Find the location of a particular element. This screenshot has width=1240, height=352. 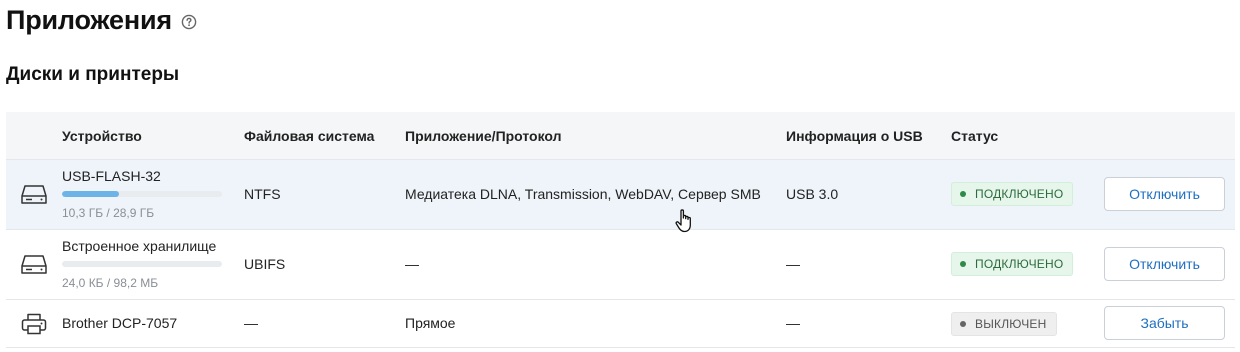

usage-bar-fill is located at coordinates (90, 194).